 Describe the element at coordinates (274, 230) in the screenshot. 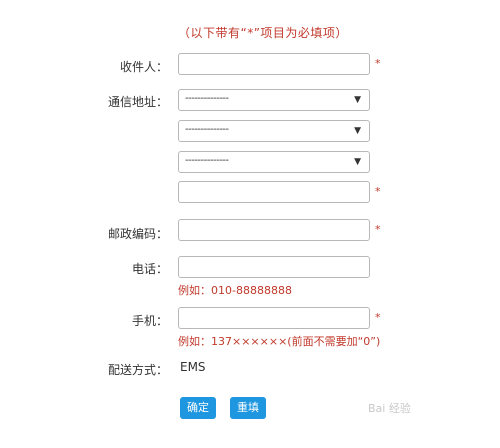

I see `postcode-input` at that location.